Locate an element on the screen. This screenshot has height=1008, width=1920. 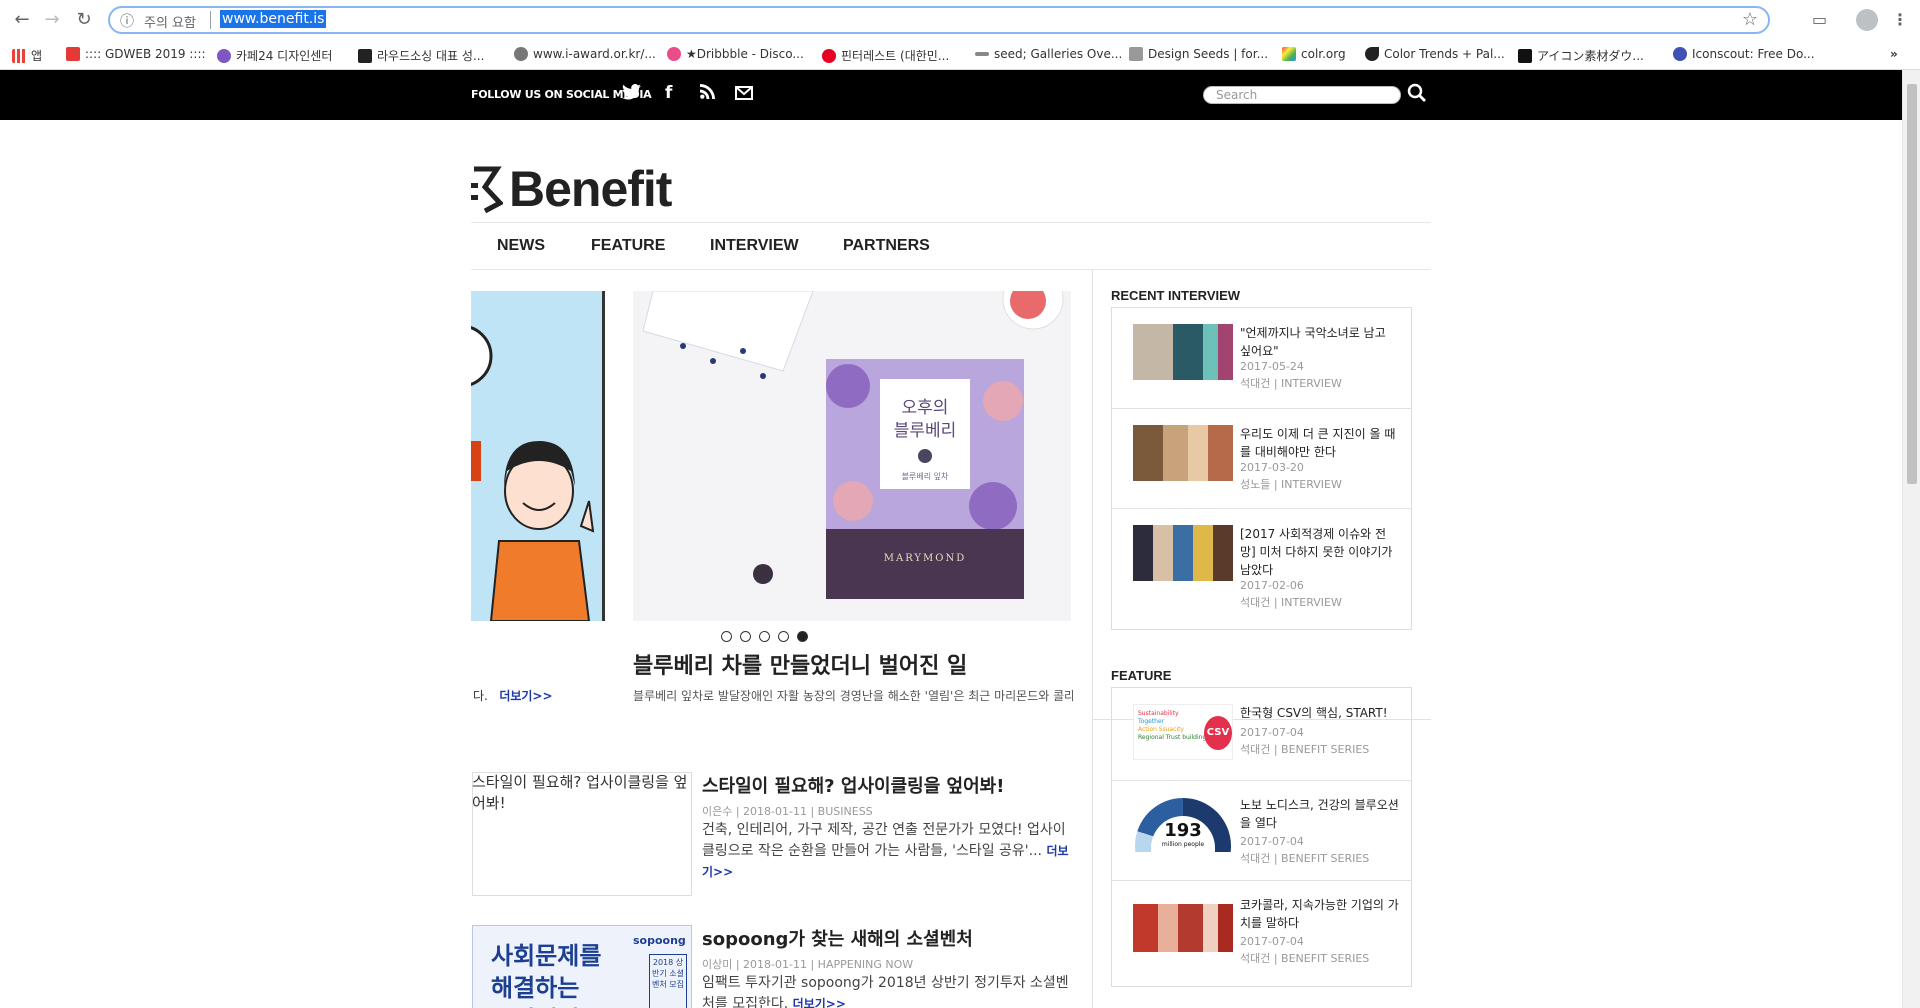
bookmarks-overflow-icon: » is located at coordinates (1894, 54).